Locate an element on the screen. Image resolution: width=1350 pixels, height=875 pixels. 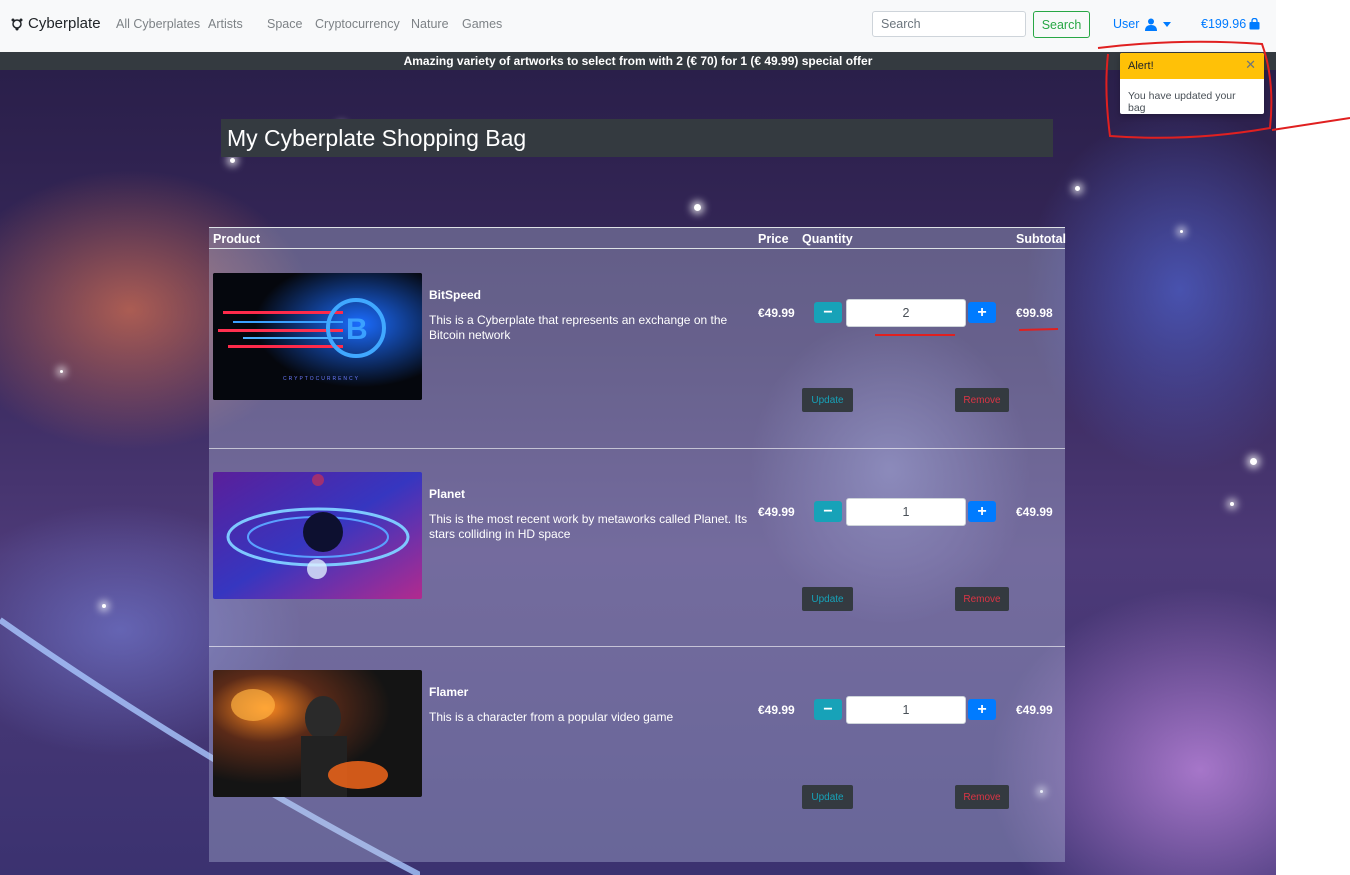
search-input is located at coordinates (949, 24).